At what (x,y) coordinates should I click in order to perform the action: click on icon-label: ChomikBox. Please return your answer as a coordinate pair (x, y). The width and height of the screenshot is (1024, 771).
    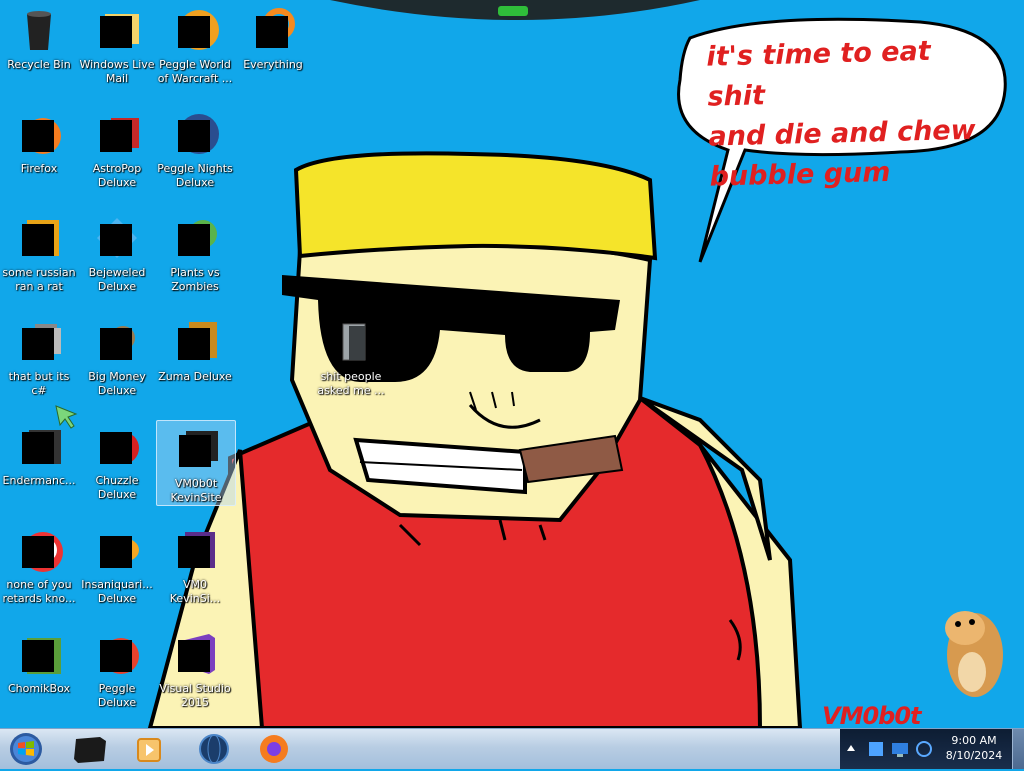
    Looking at the image, I should click on (39, 688).